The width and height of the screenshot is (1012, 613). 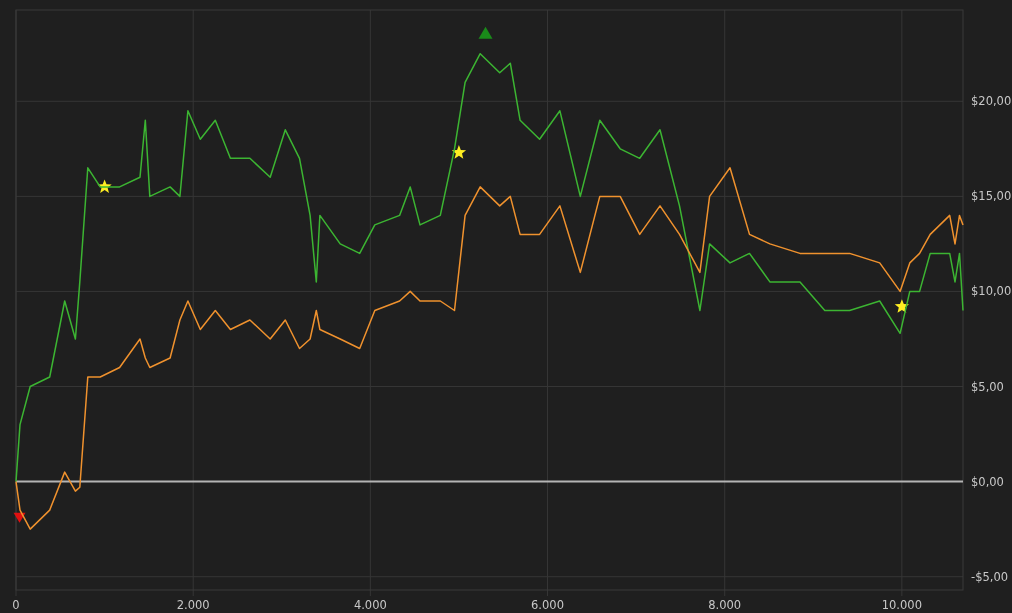 I want to click on y-axis-label: $15,00, so click(x=991, y=196).